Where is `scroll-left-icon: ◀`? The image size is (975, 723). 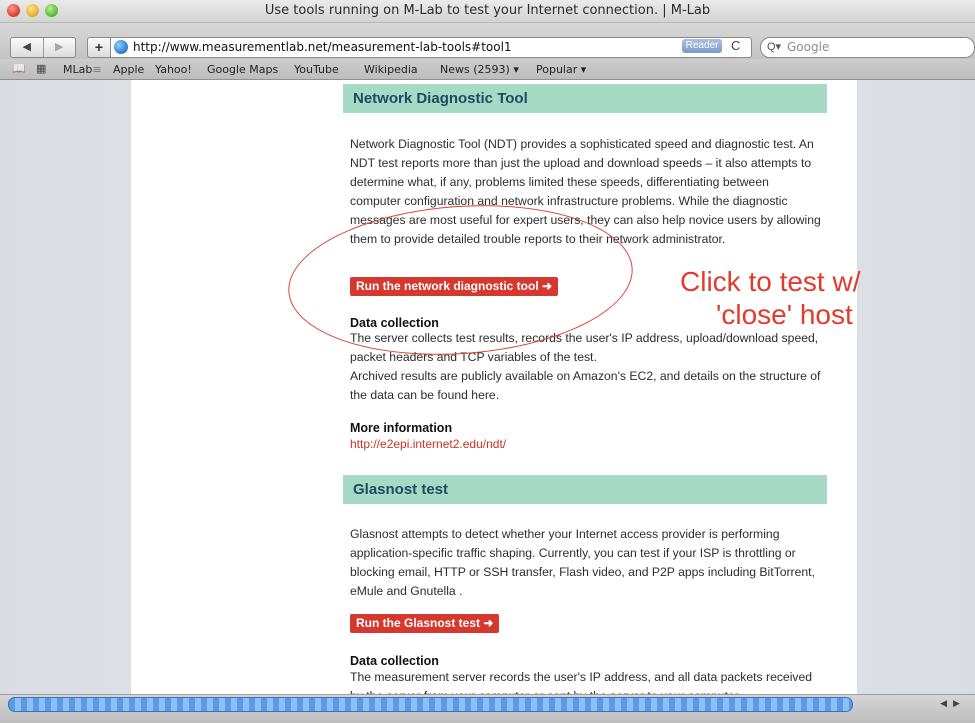 scroll-left-icon: ◀ is located at coordinates (943, 703).